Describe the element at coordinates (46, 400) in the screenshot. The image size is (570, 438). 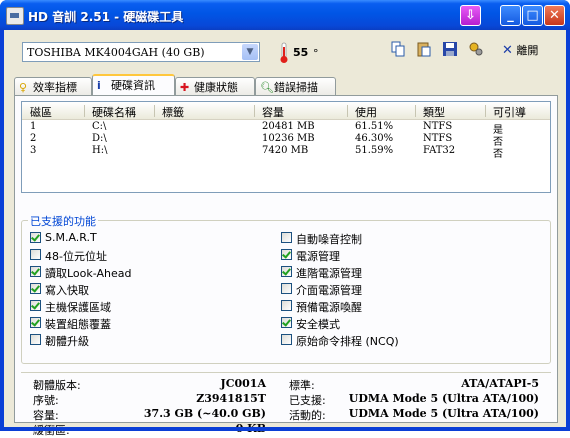
I see `serial-label: 序號:` at that location.